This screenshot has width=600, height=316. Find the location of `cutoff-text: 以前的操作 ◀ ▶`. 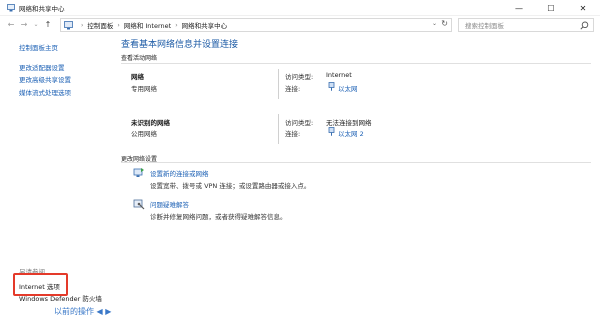

cutoff-text: 以前的操作 ◀ ▶ is located at coordinates (83, 311).